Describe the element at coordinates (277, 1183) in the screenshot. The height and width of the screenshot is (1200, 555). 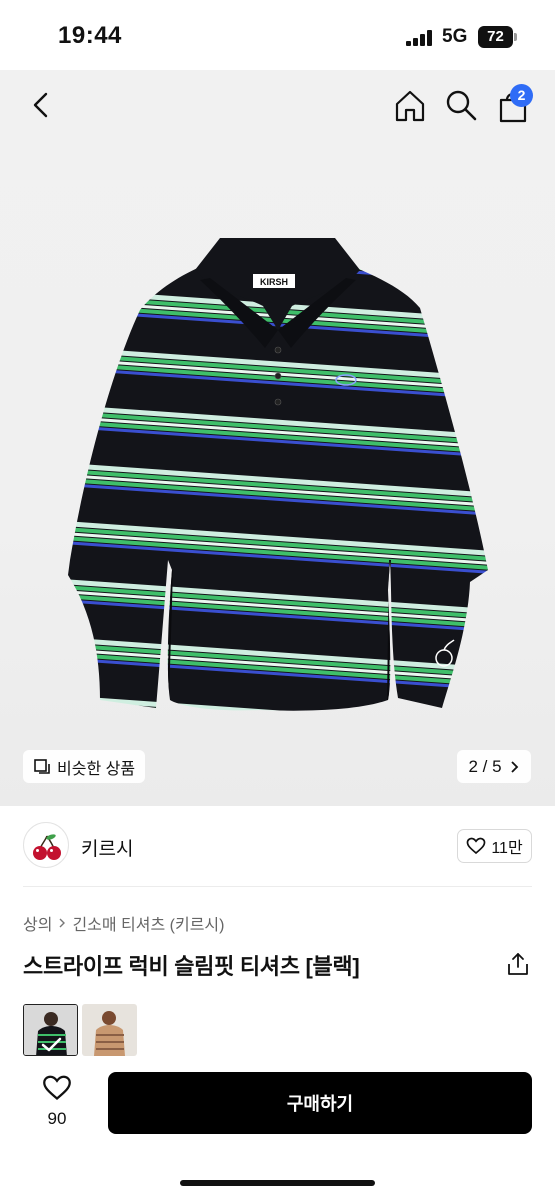
I see `home-indicator` at that location.